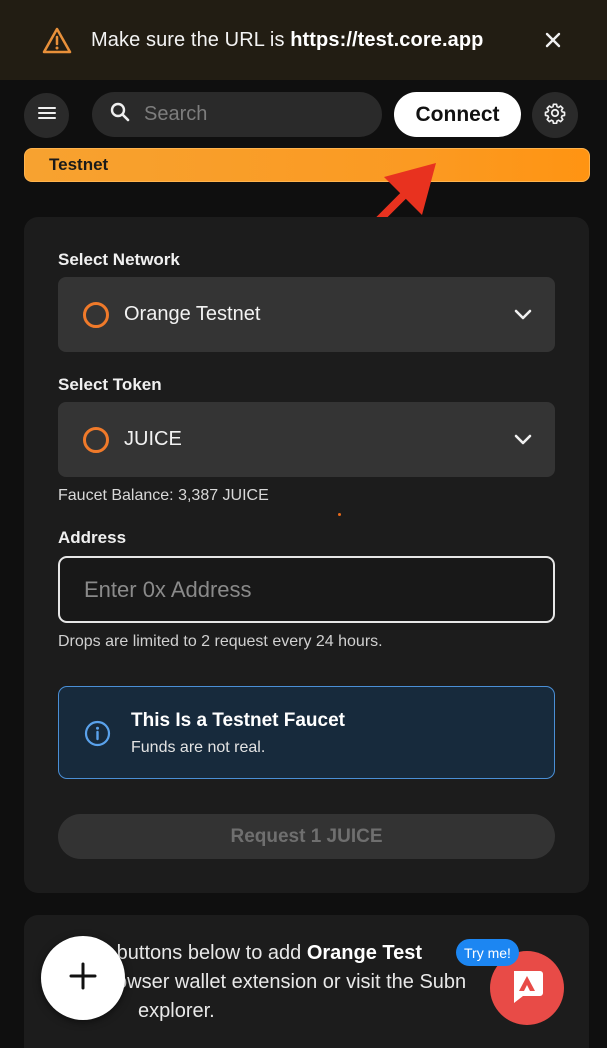  I want to click on token-select: JUICE, so click(306, 439).